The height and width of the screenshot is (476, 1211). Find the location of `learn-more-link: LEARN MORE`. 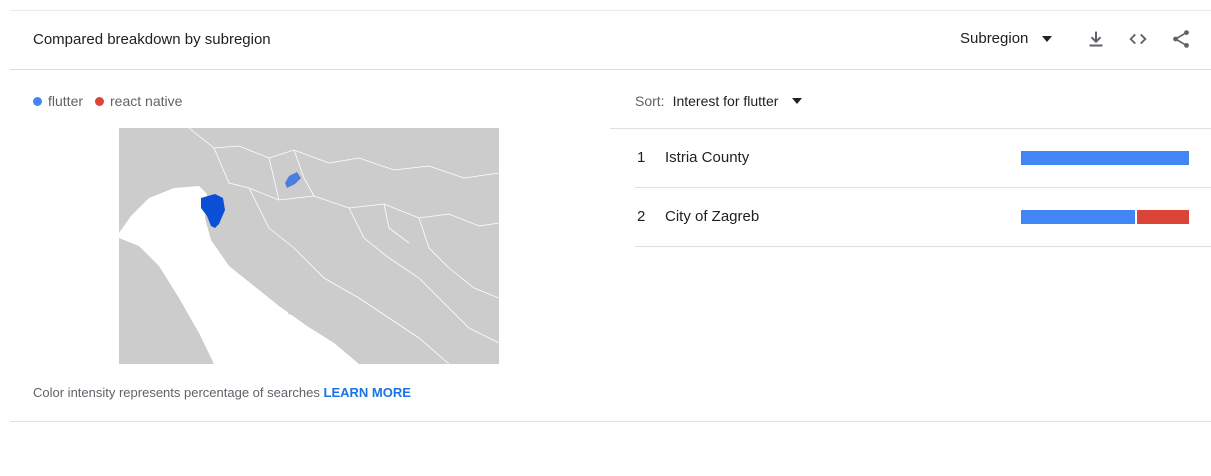

learn-more-link: LEARN MORE is located at coordinates (367, 392).